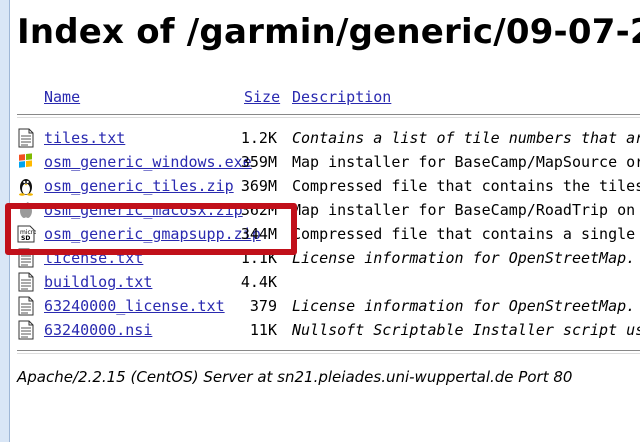 This screenshot has width=640, height=442. I want to click on file-link: 63240000.nsi, so click(98, 330).